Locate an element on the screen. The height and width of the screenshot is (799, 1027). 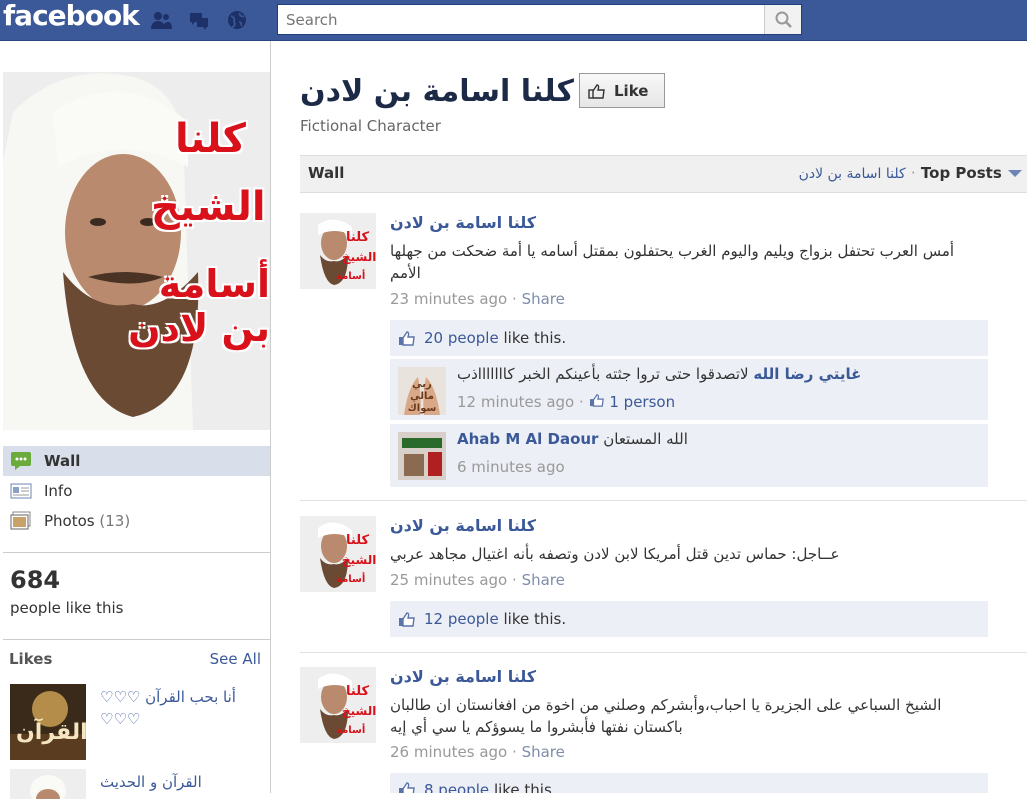
like-page-button: Like is located at coordinates (622, 90).